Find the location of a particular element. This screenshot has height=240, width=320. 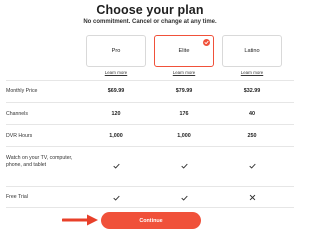

learn-more-link-elite: Learn more is located at coordinates (184, 72).